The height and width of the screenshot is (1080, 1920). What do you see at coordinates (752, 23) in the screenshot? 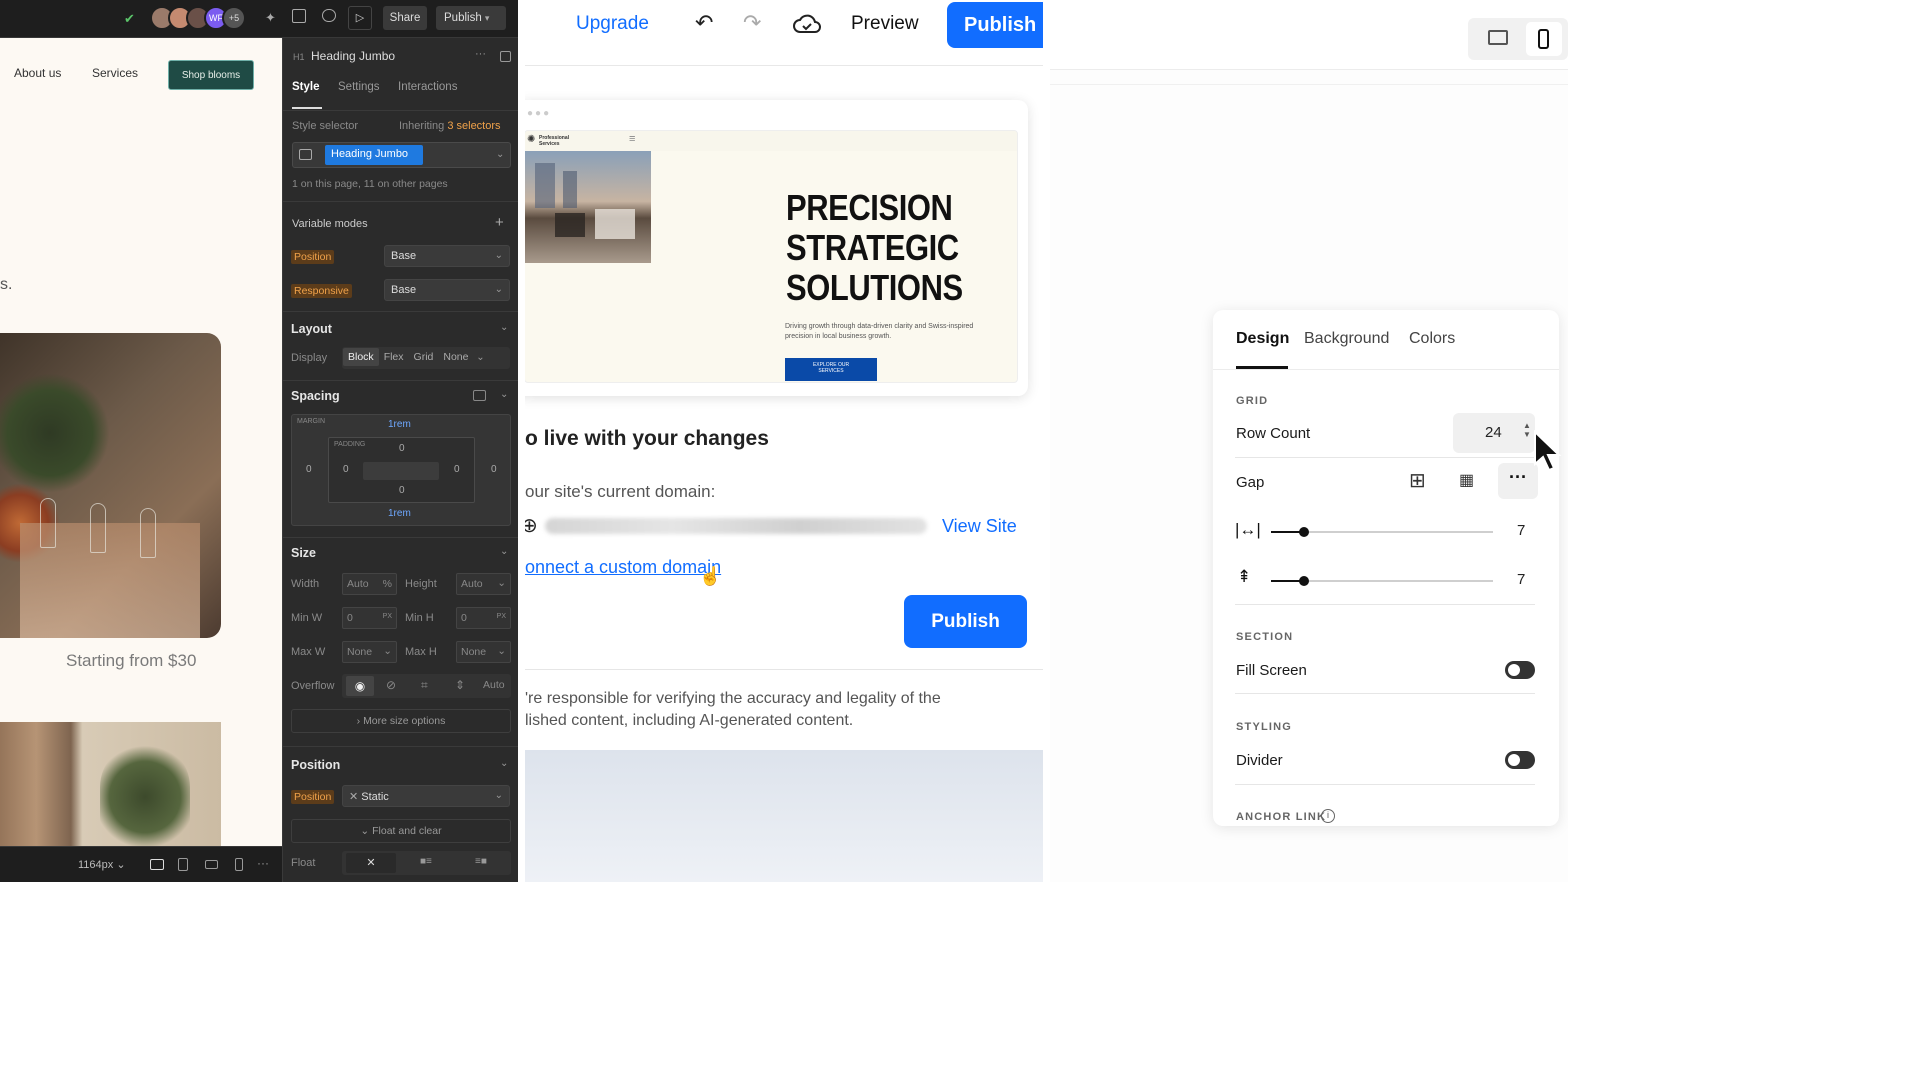
I see `redo-icon: ↷` at bounding box center [752, 23].